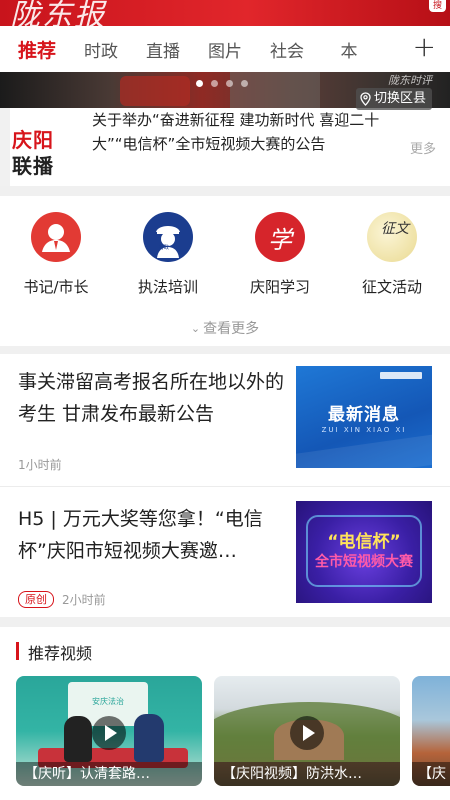 This screenshot has width=450, height=800. I want to click on announcement-title: 关于举办“奋进新征程 建功新时代 喜迎二十大”“电信杯”全市短视频大赛的公告, so click(247, 132).